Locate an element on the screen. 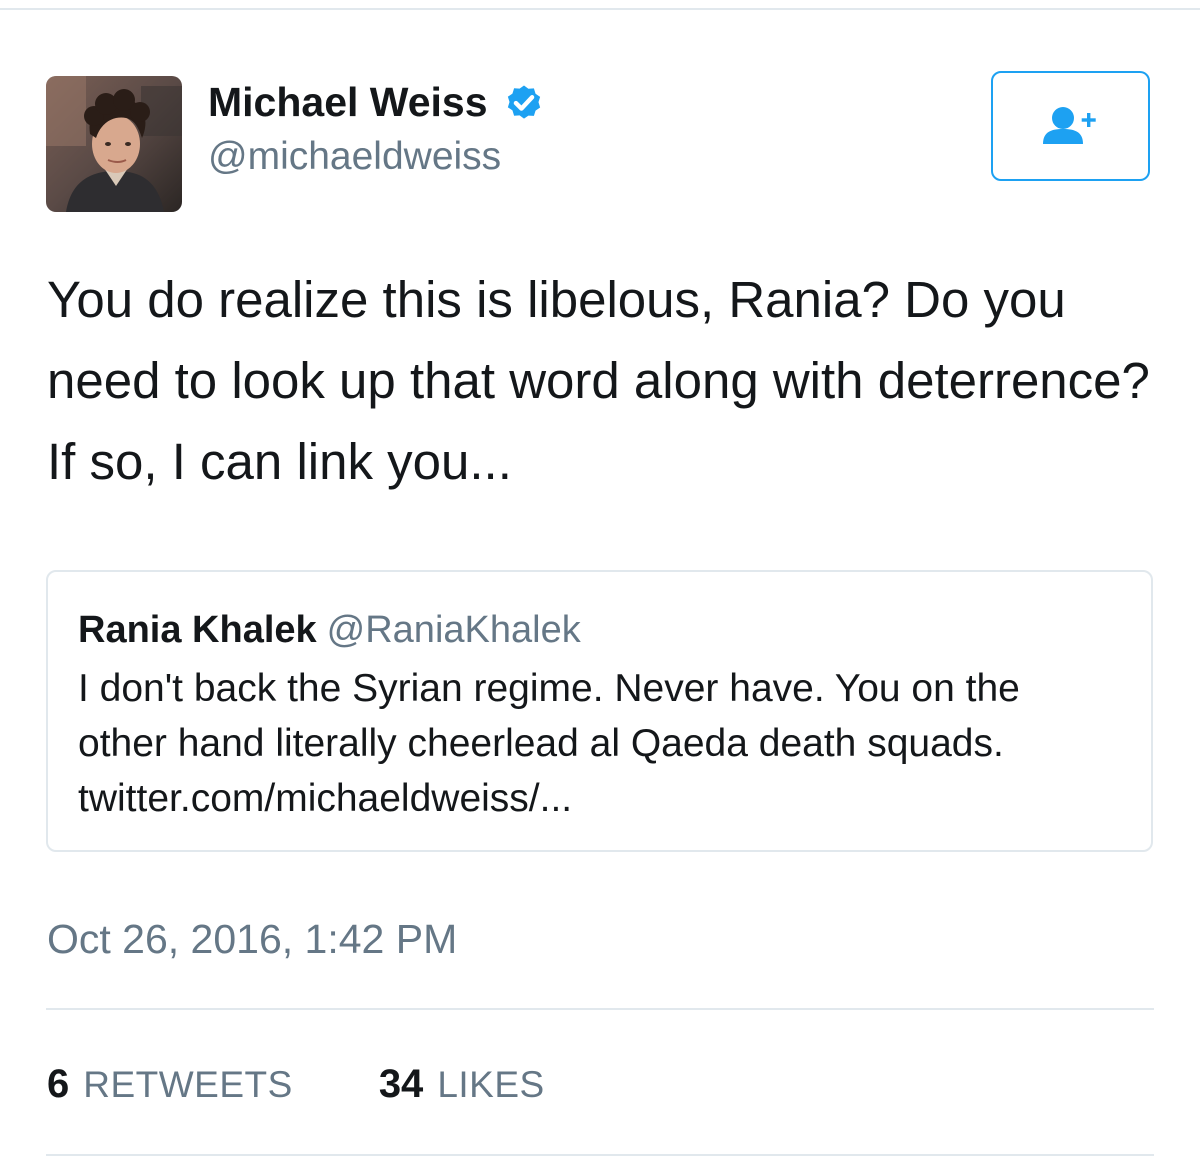 The image size is (1200, 1159). stats-top-divider is located at coordinates (600, 1009).